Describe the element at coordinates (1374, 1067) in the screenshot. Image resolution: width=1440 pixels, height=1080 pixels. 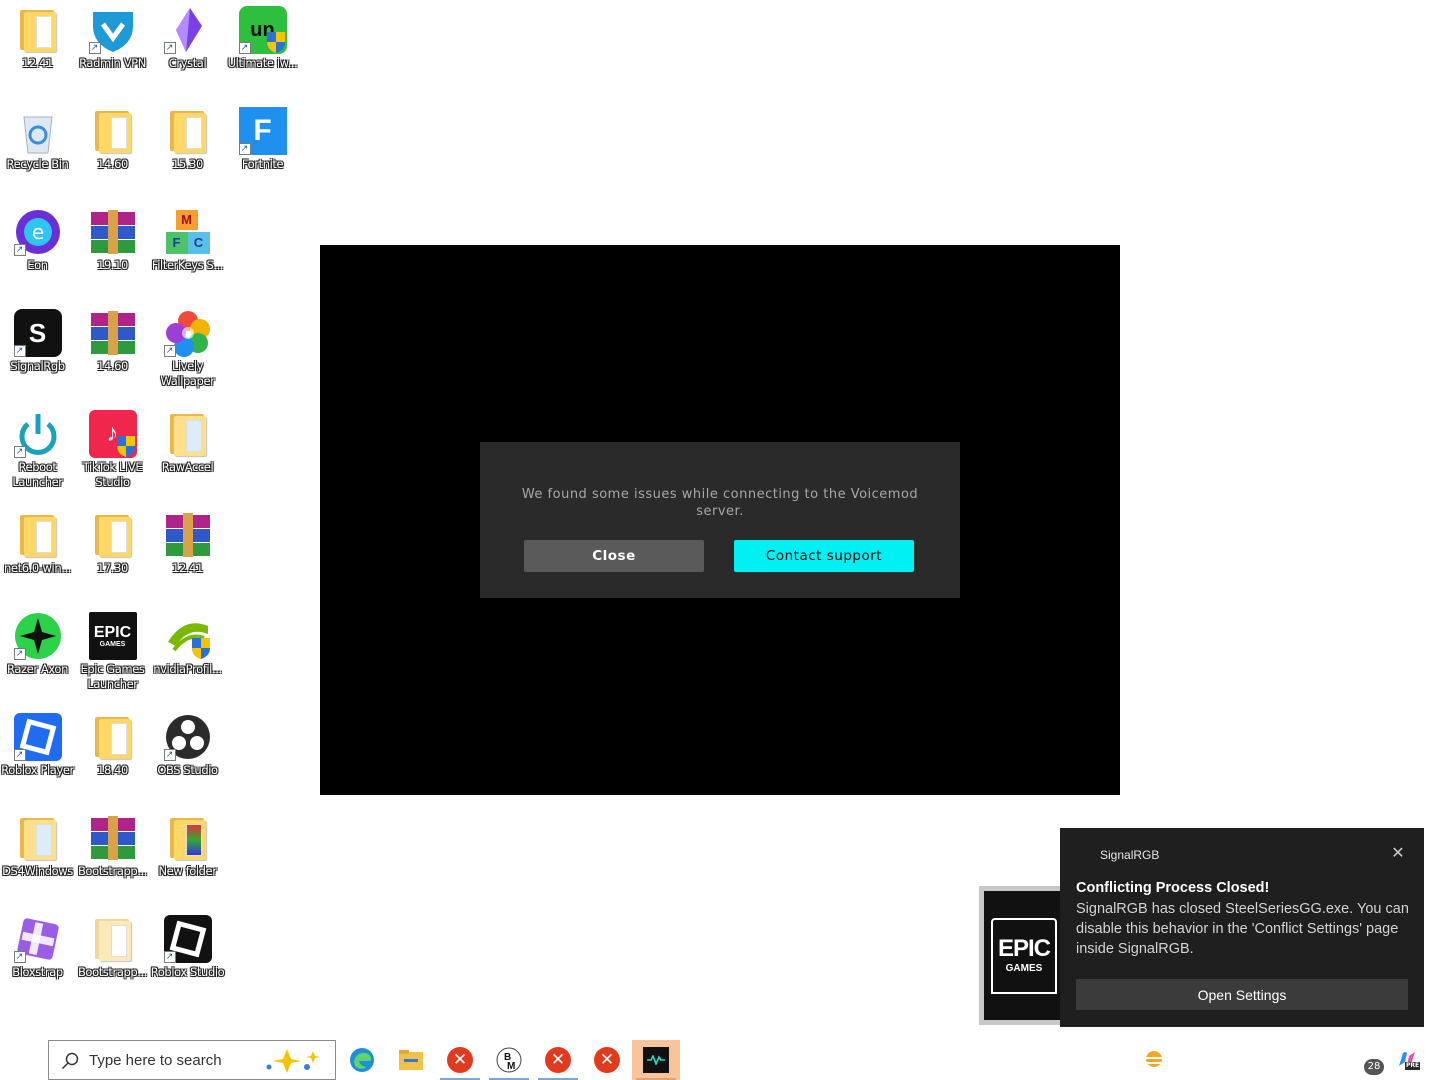
I see `notification-count-badge: 28` at that location.